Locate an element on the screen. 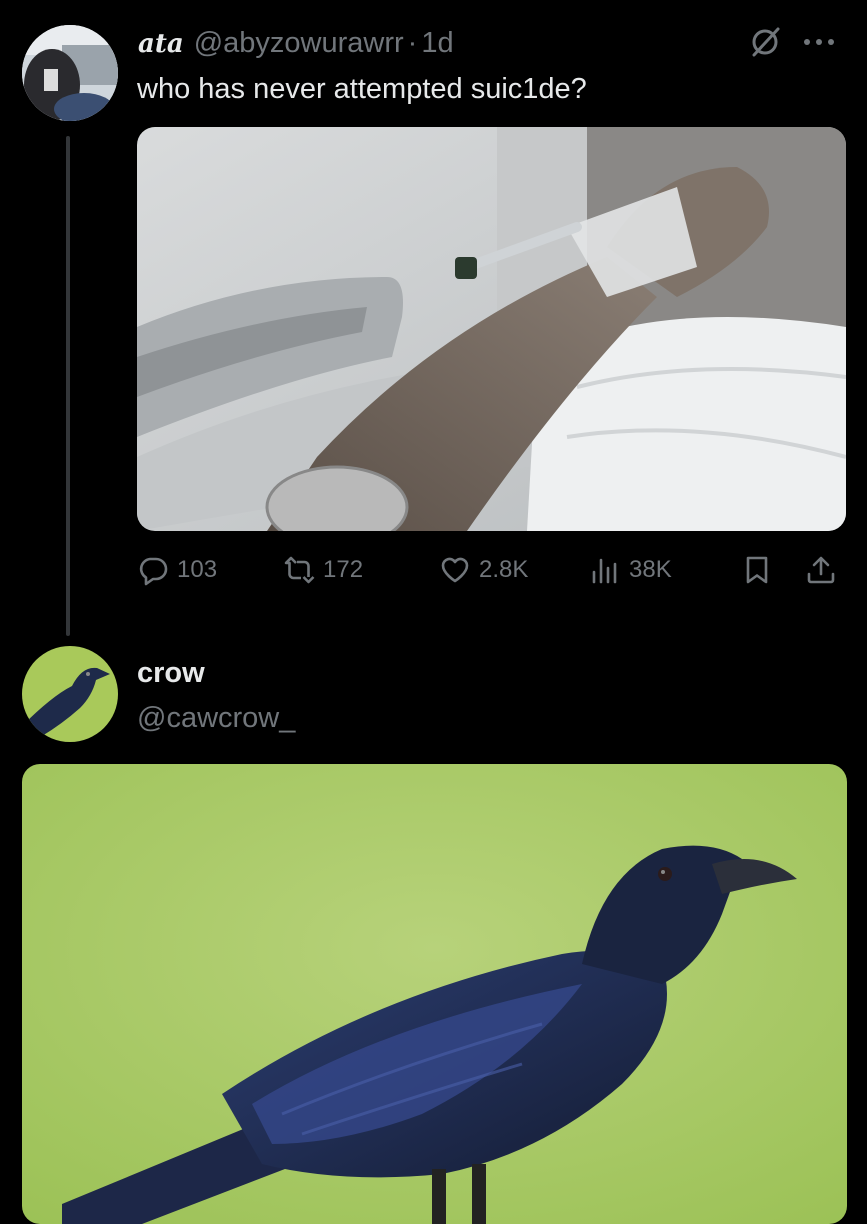 The image size is (867, 1224). reply-icon is located at coordinates (153, 571).